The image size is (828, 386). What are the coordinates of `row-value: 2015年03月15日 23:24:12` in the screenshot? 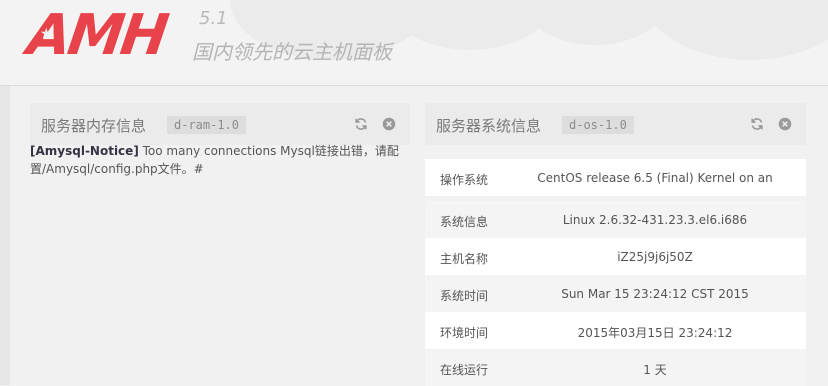 It's located at (655, 333).